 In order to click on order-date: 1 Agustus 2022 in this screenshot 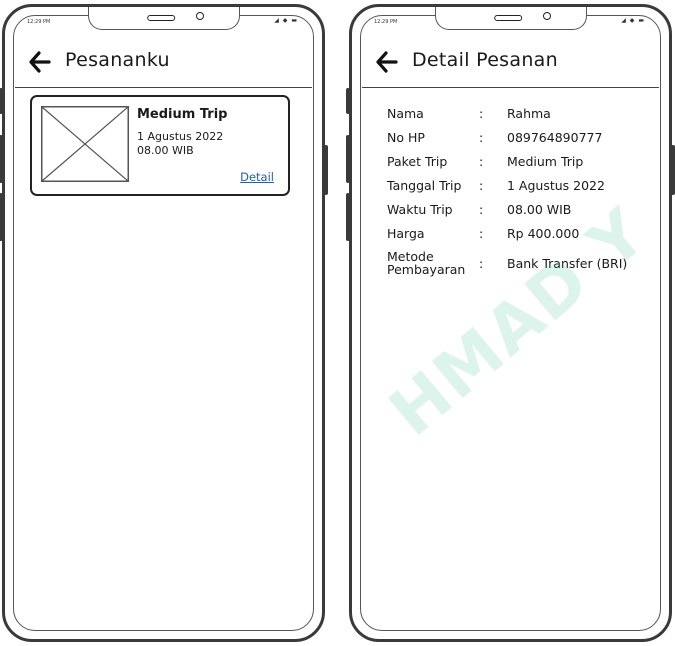, I will do `click(180, 136)`.